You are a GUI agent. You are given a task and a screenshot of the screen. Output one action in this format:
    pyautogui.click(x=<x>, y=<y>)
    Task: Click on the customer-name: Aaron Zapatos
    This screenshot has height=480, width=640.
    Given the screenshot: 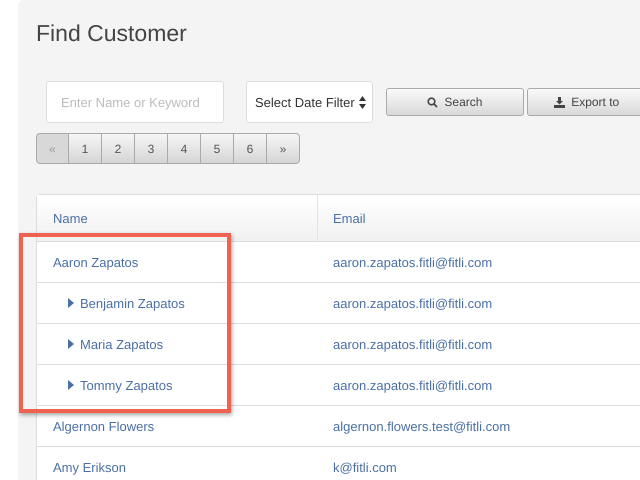 What is the action you would take?
    pyautogui.click(x=95, y=262)
    